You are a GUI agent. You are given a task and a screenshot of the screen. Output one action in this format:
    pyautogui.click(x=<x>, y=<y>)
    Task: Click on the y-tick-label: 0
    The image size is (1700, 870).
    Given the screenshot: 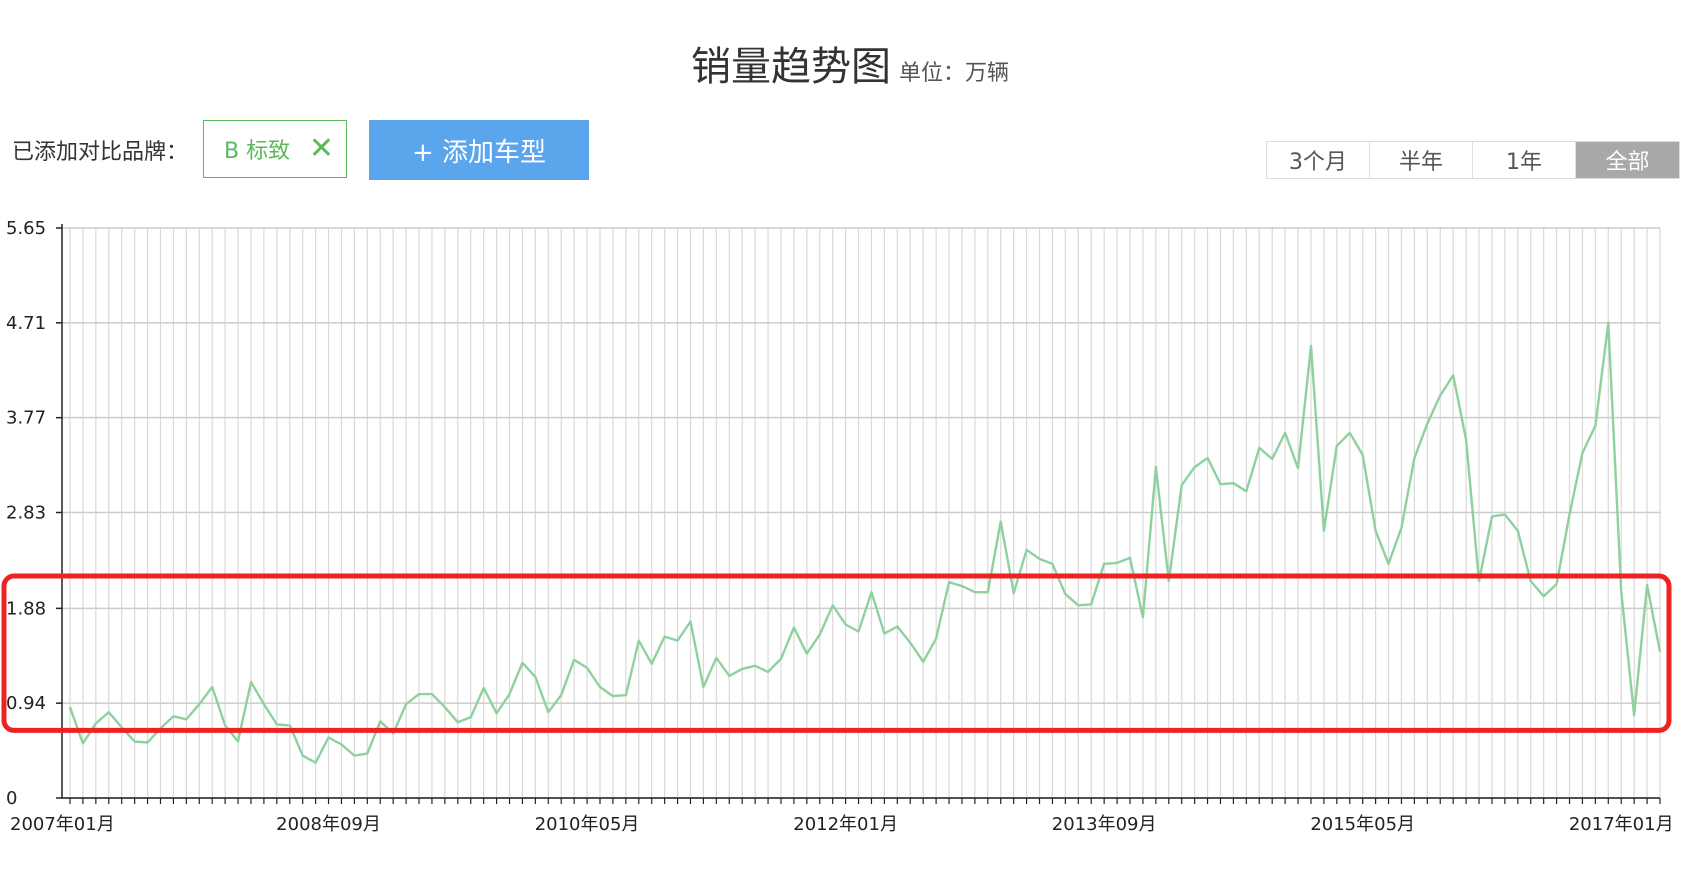 What is the action you would take?
    pyautogui.click(x=11, y=798)
    